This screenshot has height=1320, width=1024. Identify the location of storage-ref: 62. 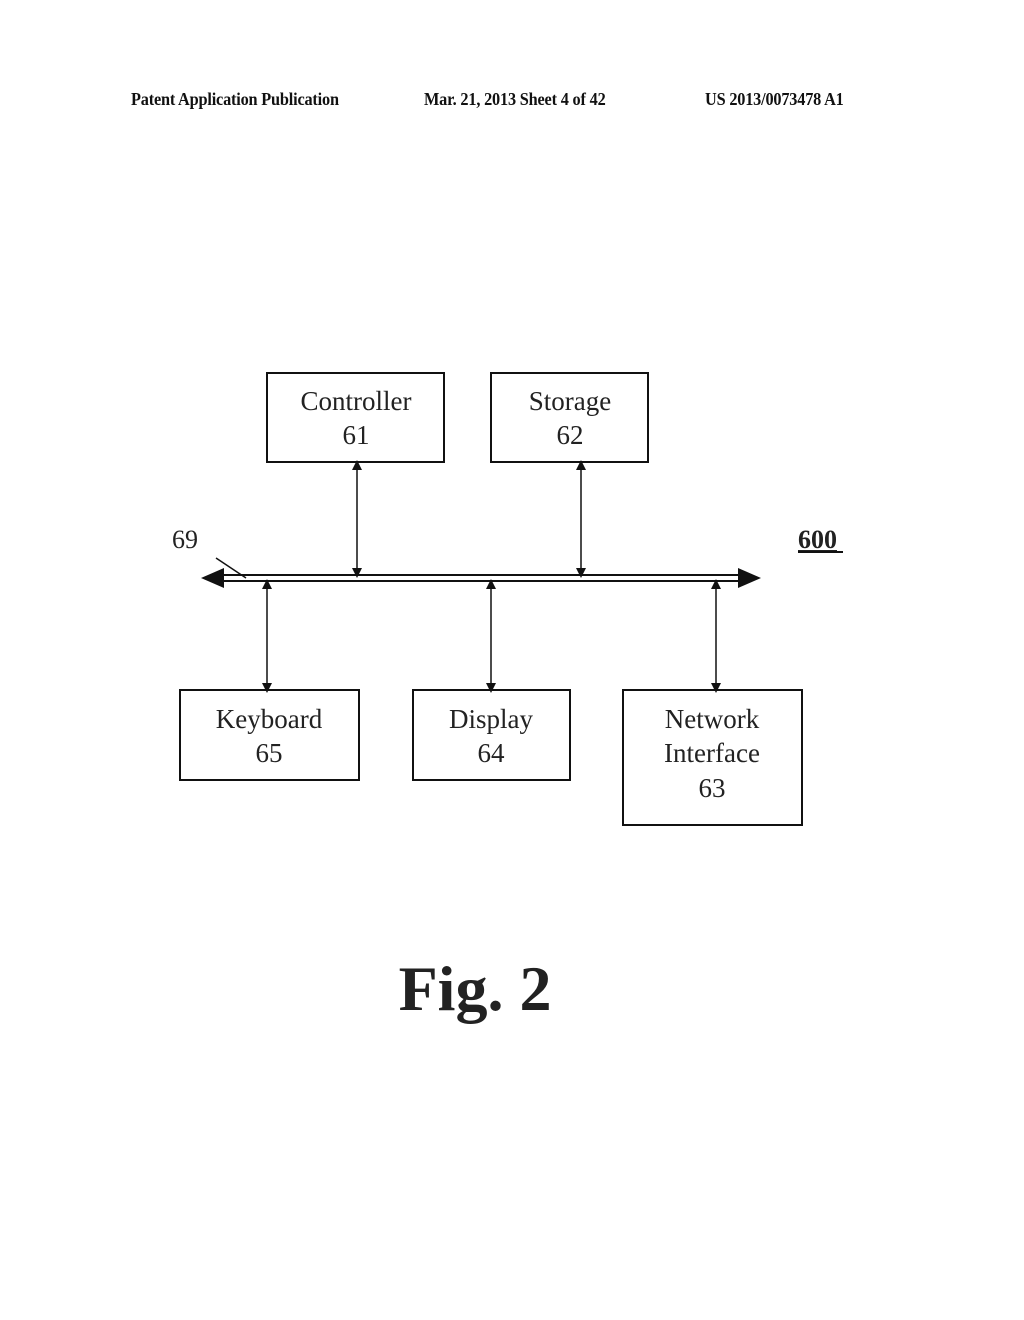
(570, 435).